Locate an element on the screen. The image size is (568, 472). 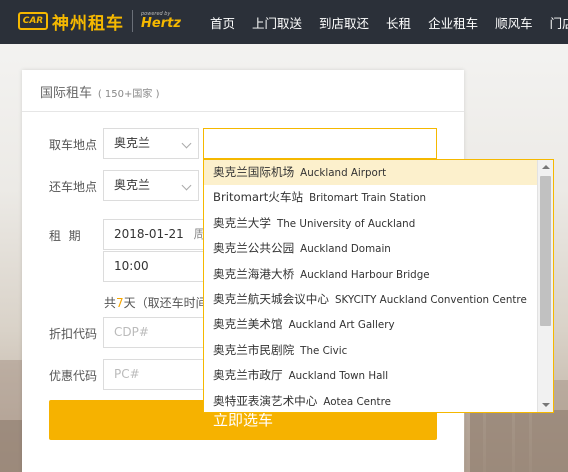
scroll-up-icon is located at coordinates (546, 167).